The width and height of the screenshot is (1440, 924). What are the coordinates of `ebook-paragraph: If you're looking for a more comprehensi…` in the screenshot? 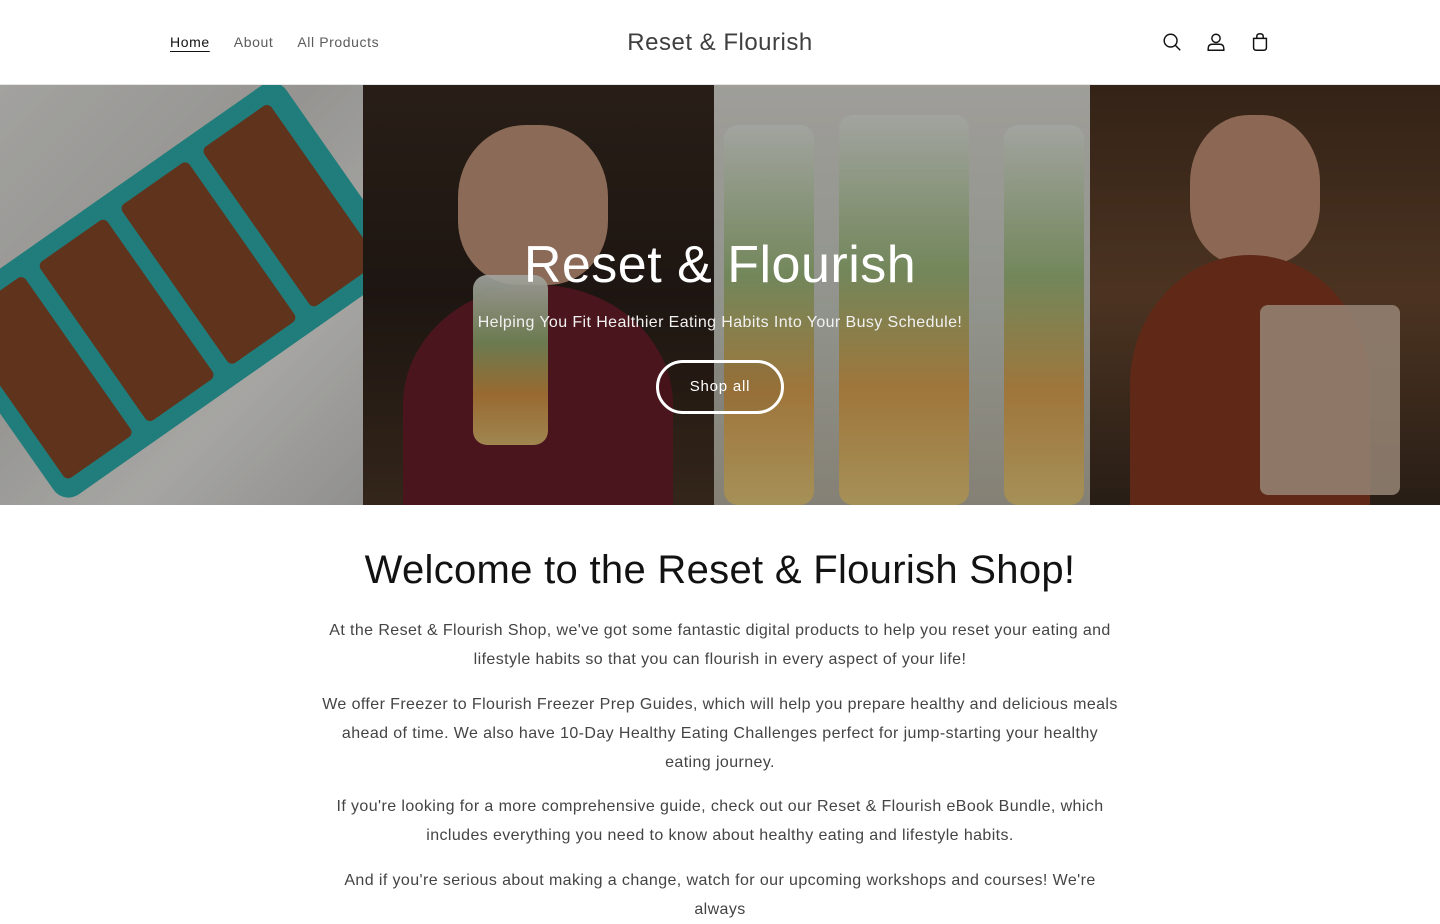 It's located at (720, 821).